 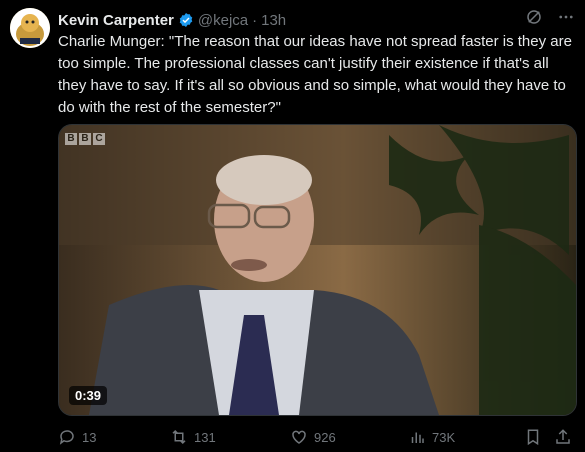 What do you see at coordinates (273, 20) in the screenshot?
I see `timestamp: 13h` at bounding box center [273, 20].